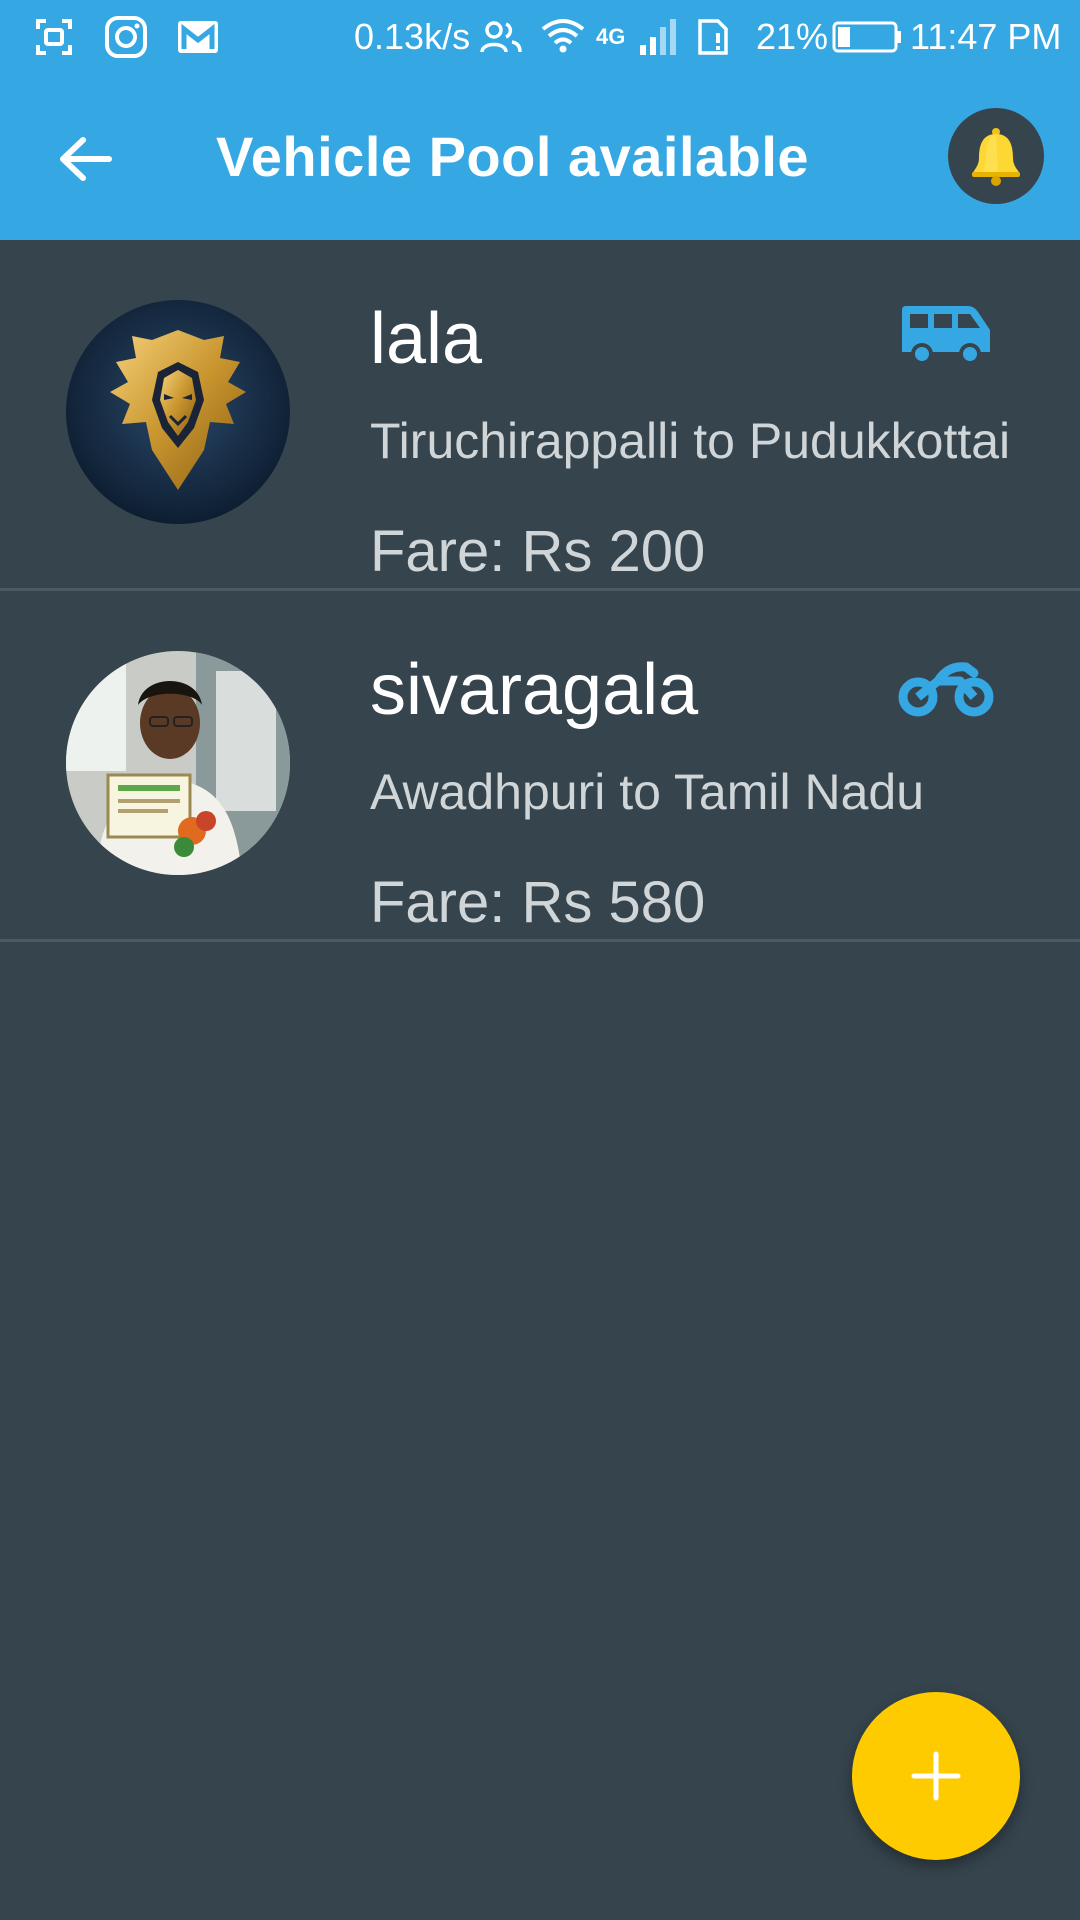 Image resolution: width=1080 pixels, height=1920 pixels. Describe the element at coordinates (946, 335) in the screenshot. I see `van-icon` at that location.